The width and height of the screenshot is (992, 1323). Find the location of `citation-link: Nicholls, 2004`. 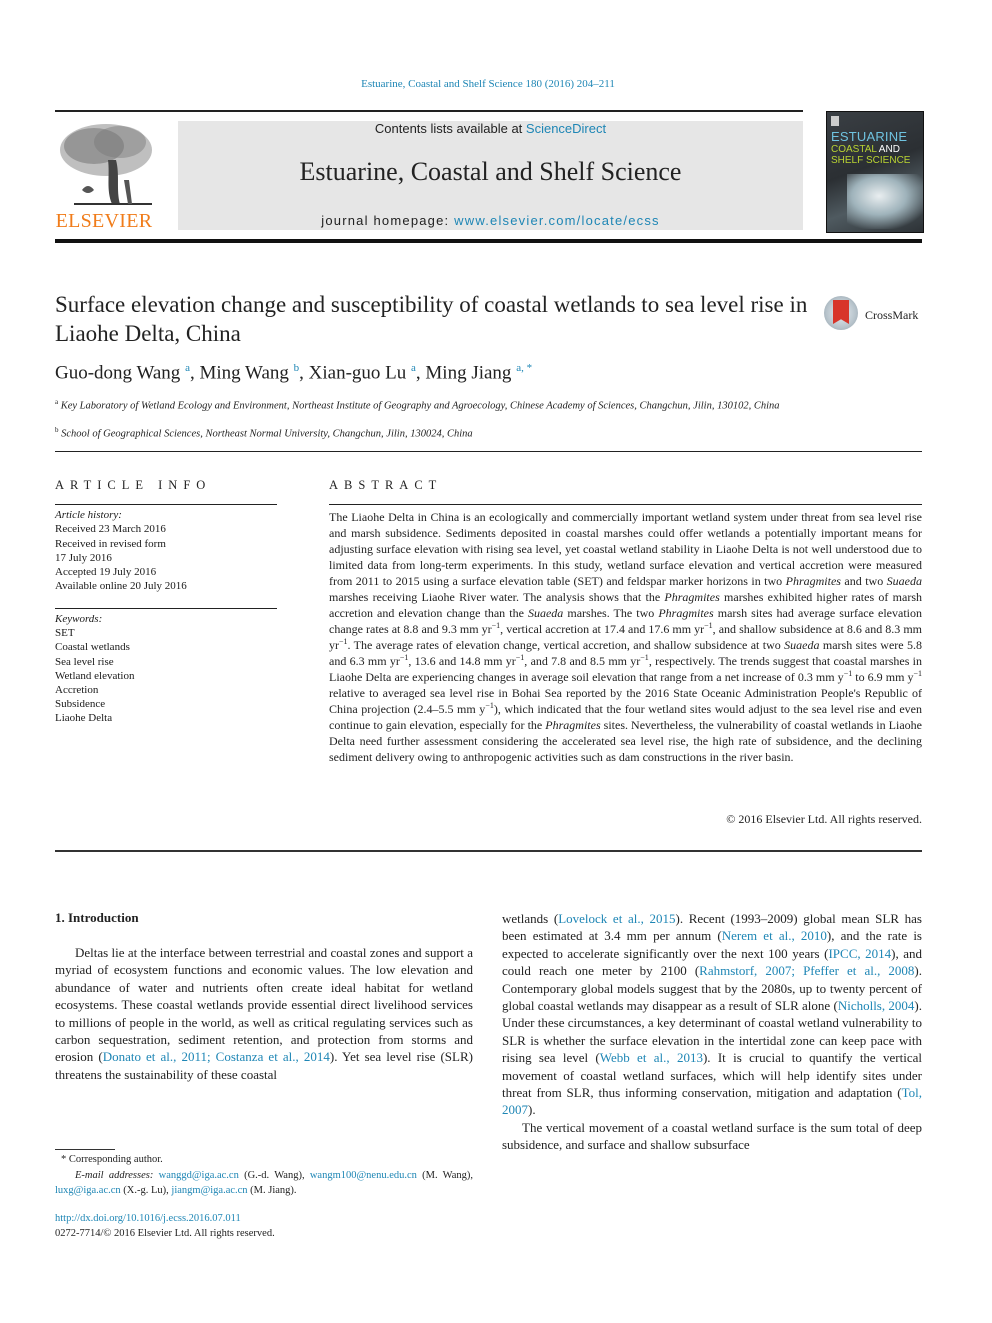

citation-link: Nicholls, 2004 is located at coordinates (876, 1005).